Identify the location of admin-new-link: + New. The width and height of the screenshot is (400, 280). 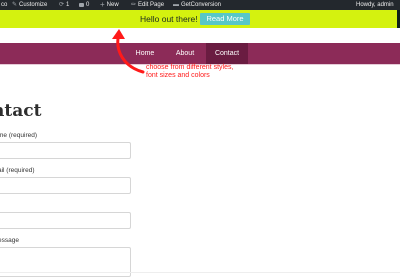
(109, 5).